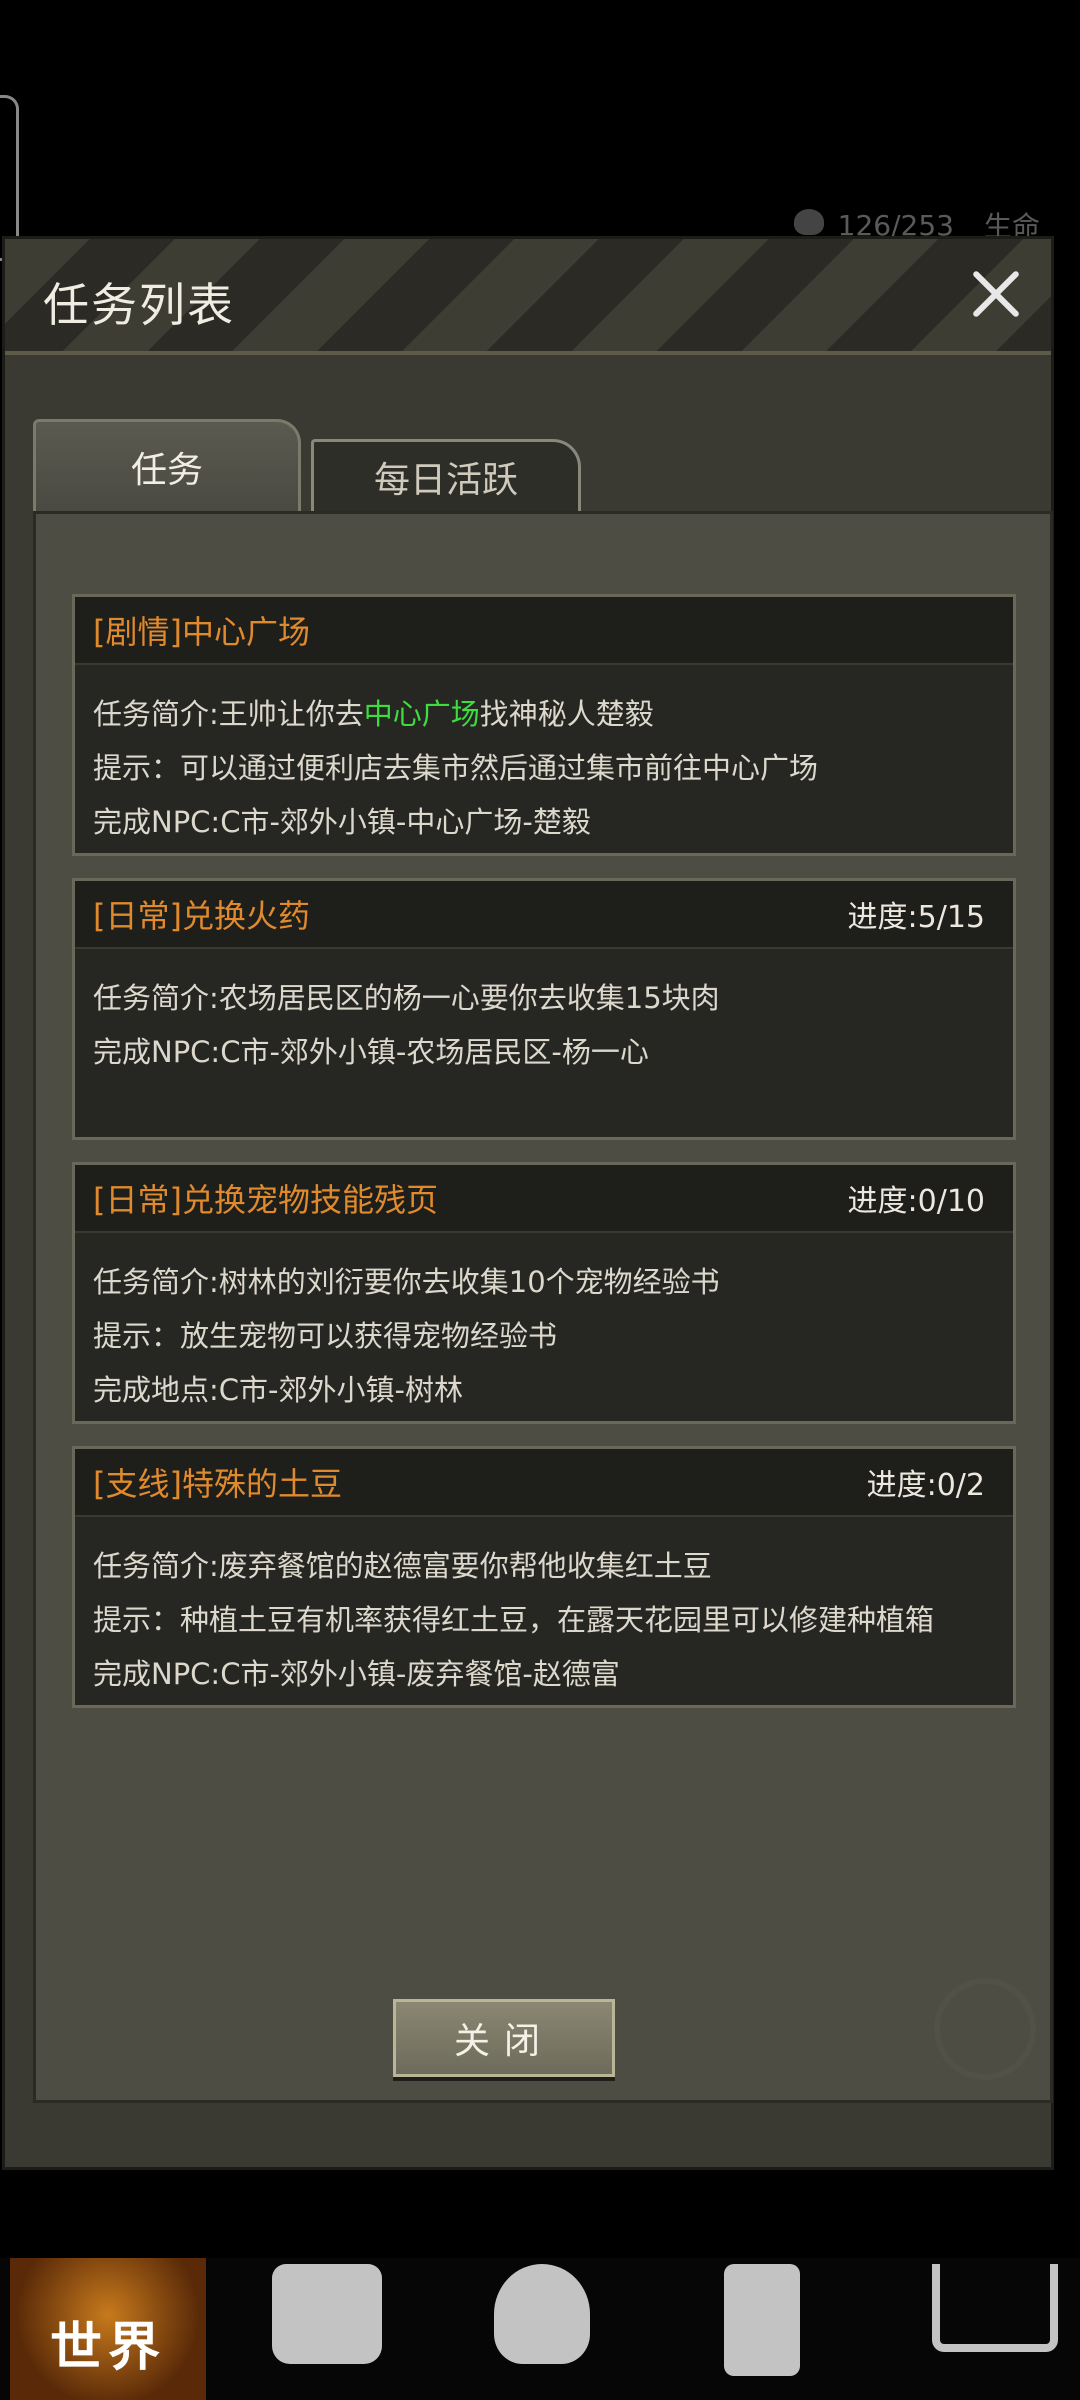 This screenshot has height=2400, width=1080. What do you see at coordinates (528, 297) in the screenshot?
I see `dialog-header: 任务列表` at bounding box center [528, 297].